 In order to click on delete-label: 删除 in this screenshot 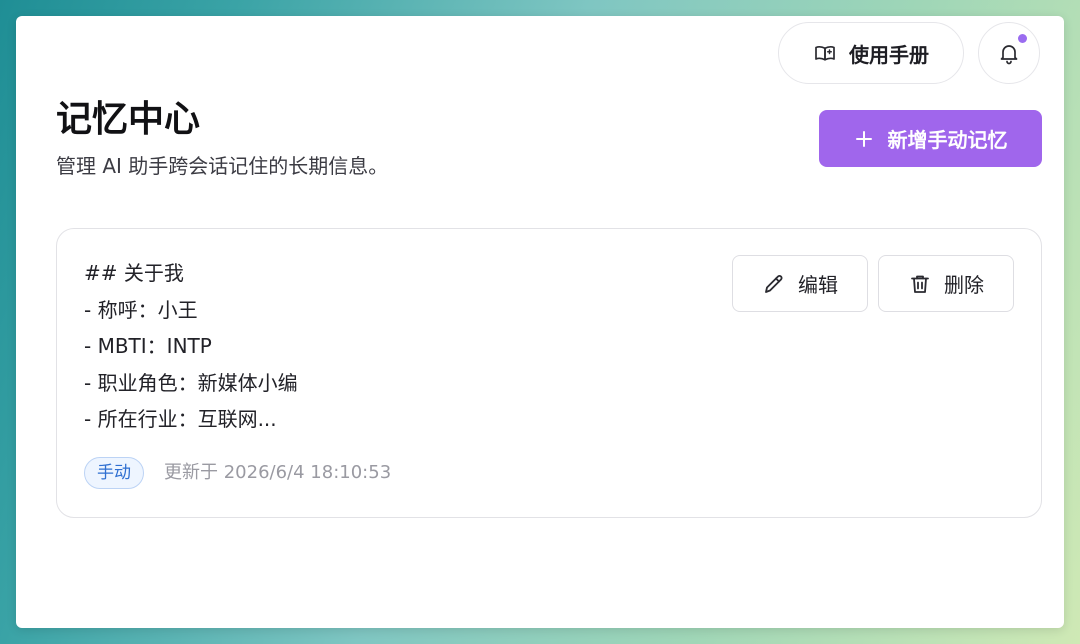, I will do `click(964, 285)`.